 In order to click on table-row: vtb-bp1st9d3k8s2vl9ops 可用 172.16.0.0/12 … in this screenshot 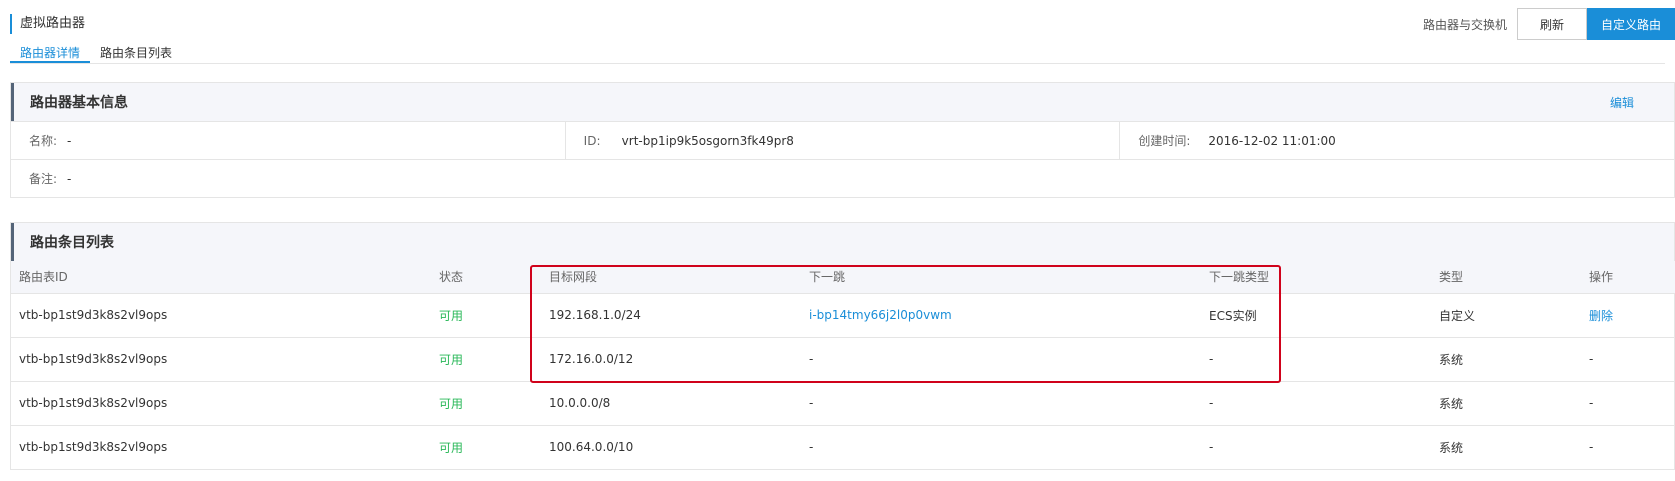, I will do `click(843, 359)`.